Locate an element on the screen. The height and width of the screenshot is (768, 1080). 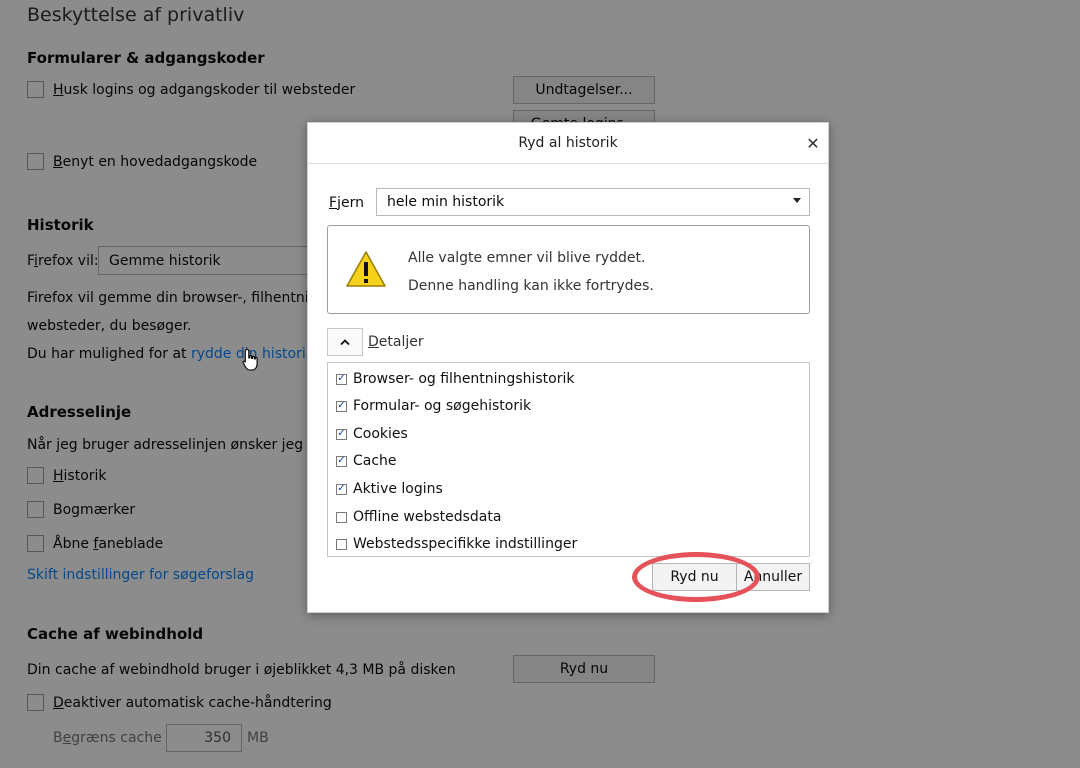
time-range-value: hele min historik is located at coordinates (446, 202).